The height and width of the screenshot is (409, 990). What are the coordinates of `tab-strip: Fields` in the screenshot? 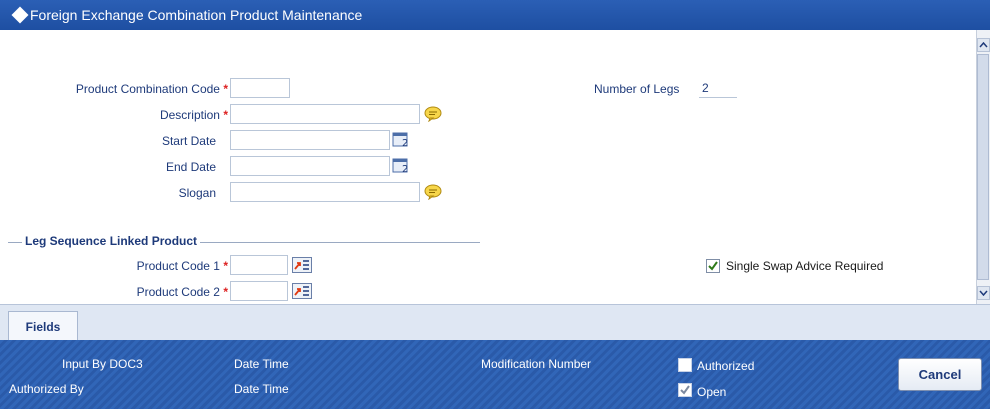 It's located at (495, 322).